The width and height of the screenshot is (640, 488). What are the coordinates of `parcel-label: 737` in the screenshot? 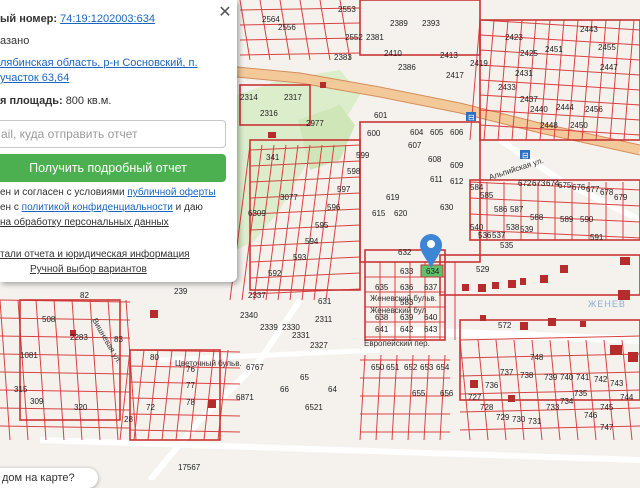 It's located at (507, 372).